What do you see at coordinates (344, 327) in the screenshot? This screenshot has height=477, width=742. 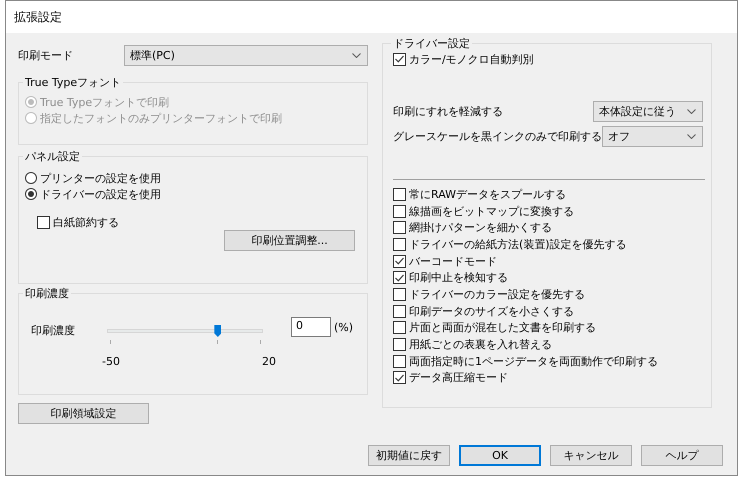 I see `unit-label: (%)` at bounding box center [344, 327].